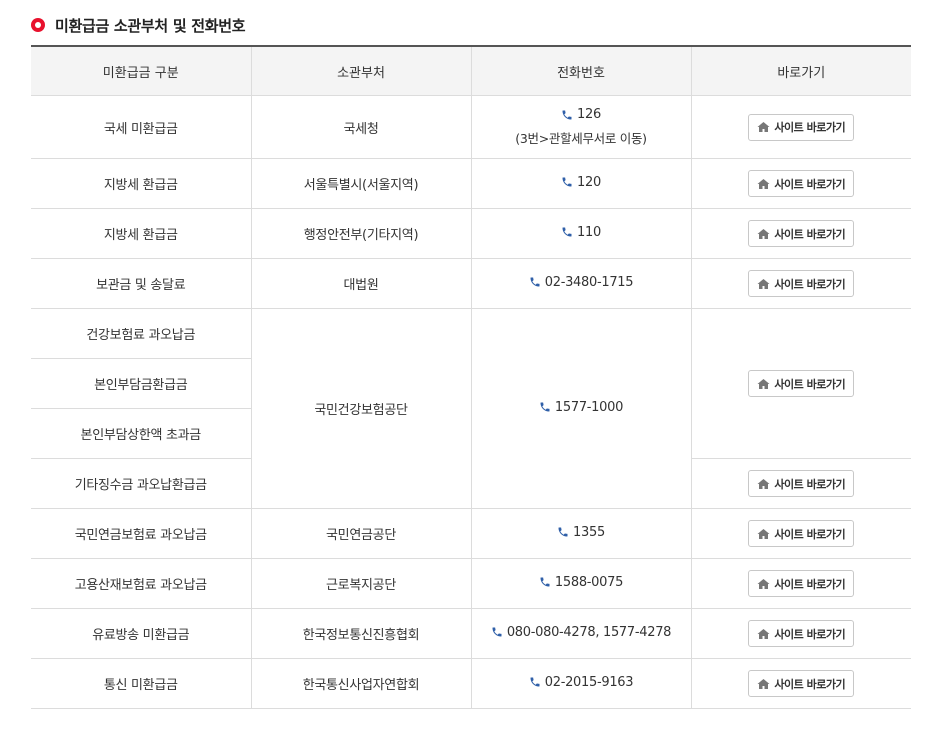 This screenshot has height=730, width=939. I want to click on agency-cell: 국민건강보험공단, so click(360, 408).